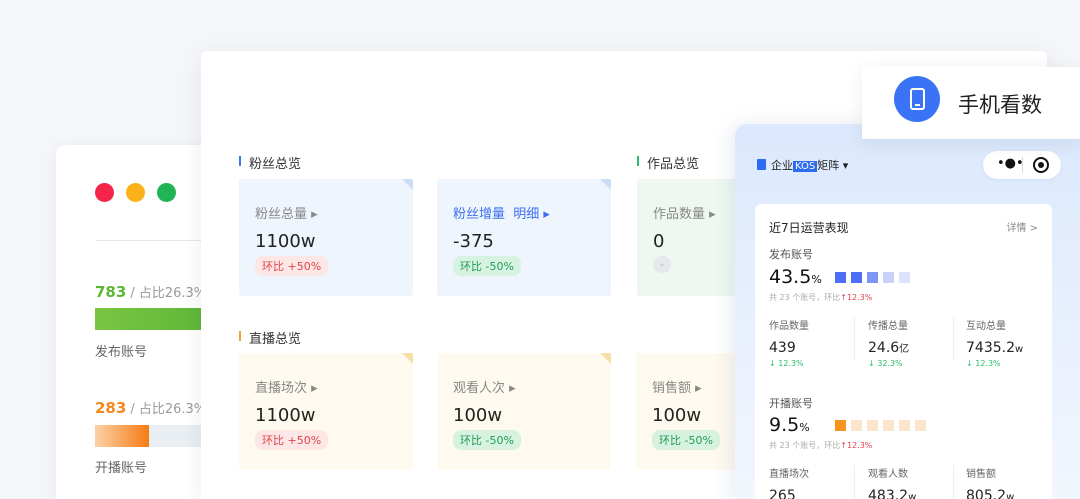  What do you see at coordinates (111, 292) in the screenshot?
I see `publish-count: 783` at bounding box center [111, 292].